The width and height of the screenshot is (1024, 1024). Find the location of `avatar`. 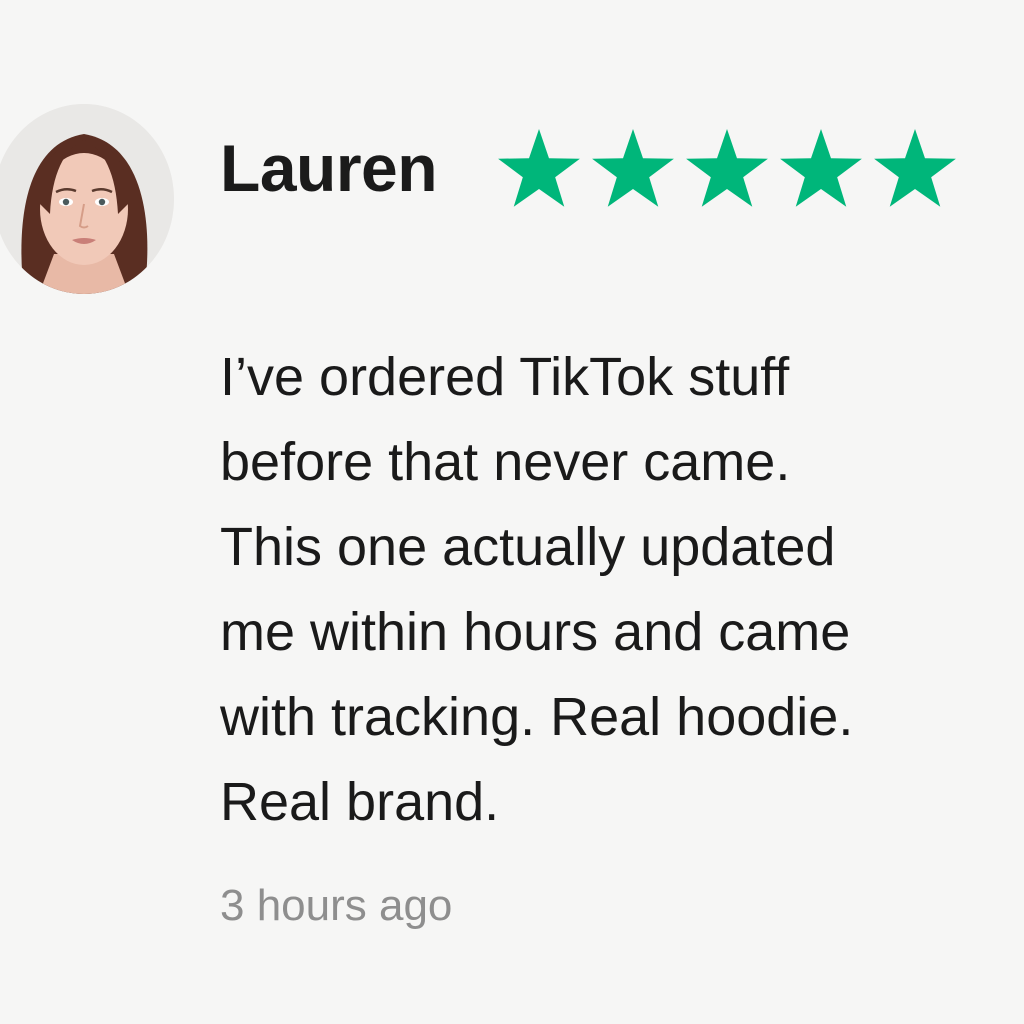

avatar is located at coordinates (87, 199).